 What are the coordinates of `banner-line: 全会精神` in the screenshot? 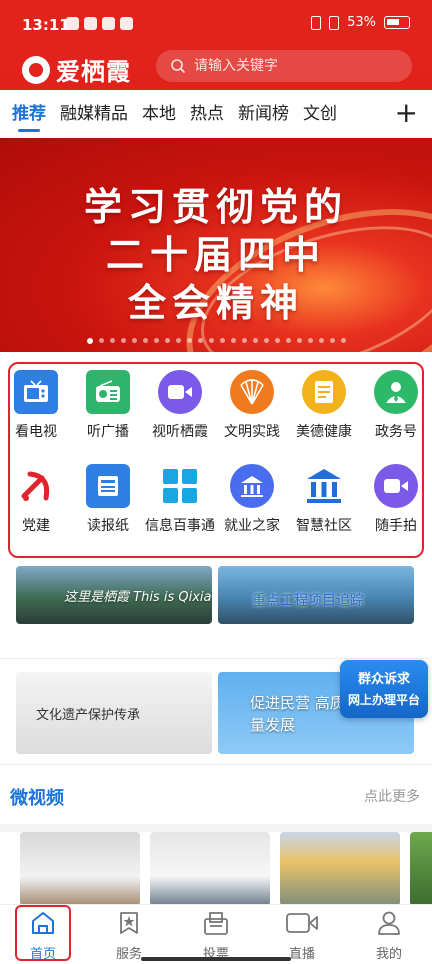 It's located at (215, 303).